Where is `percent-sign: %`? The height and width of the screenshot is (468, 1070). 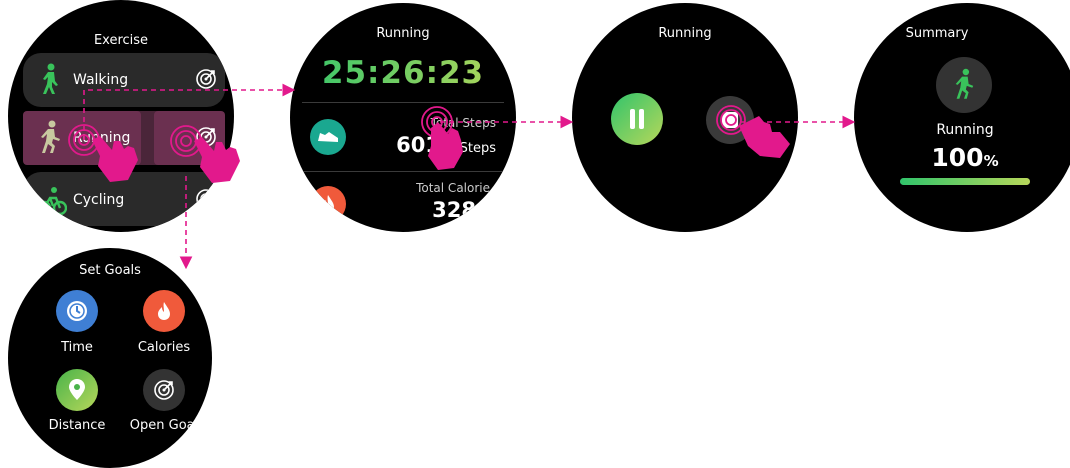
percent-sign: % is located at coordinates (991, 161).